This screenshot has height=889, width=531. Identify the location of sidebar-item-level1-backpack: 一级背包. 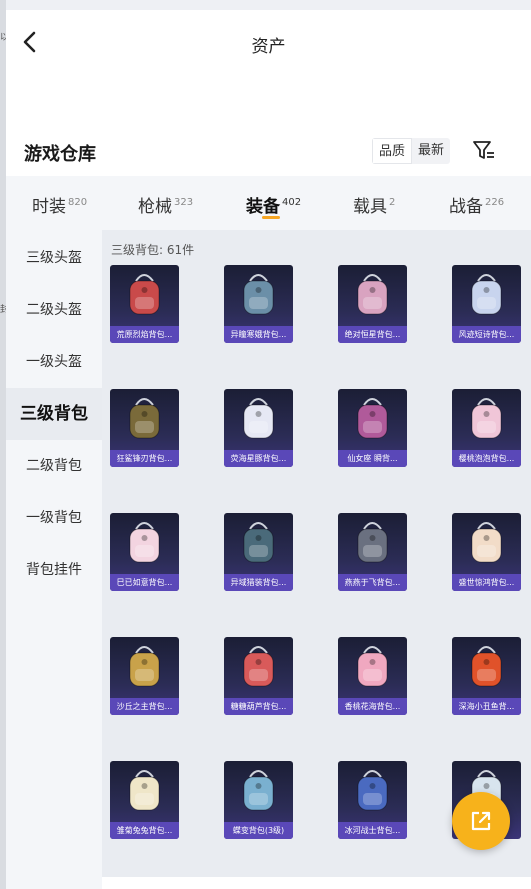
(54, 518).